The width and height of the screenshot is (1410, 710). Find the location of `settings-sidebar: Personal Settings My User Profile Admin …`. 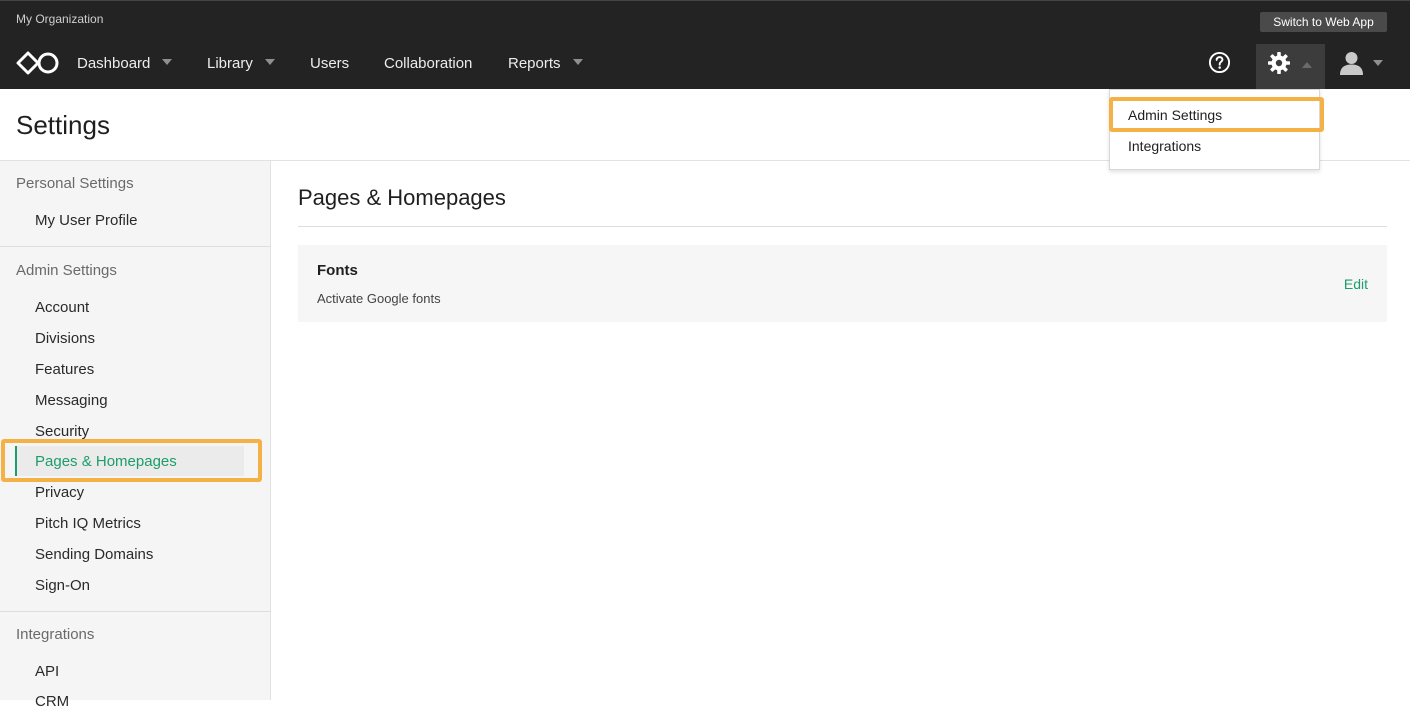

settings-sidebar: Personal Settings My User Profile Admin … is located at coordinates (135, 435).